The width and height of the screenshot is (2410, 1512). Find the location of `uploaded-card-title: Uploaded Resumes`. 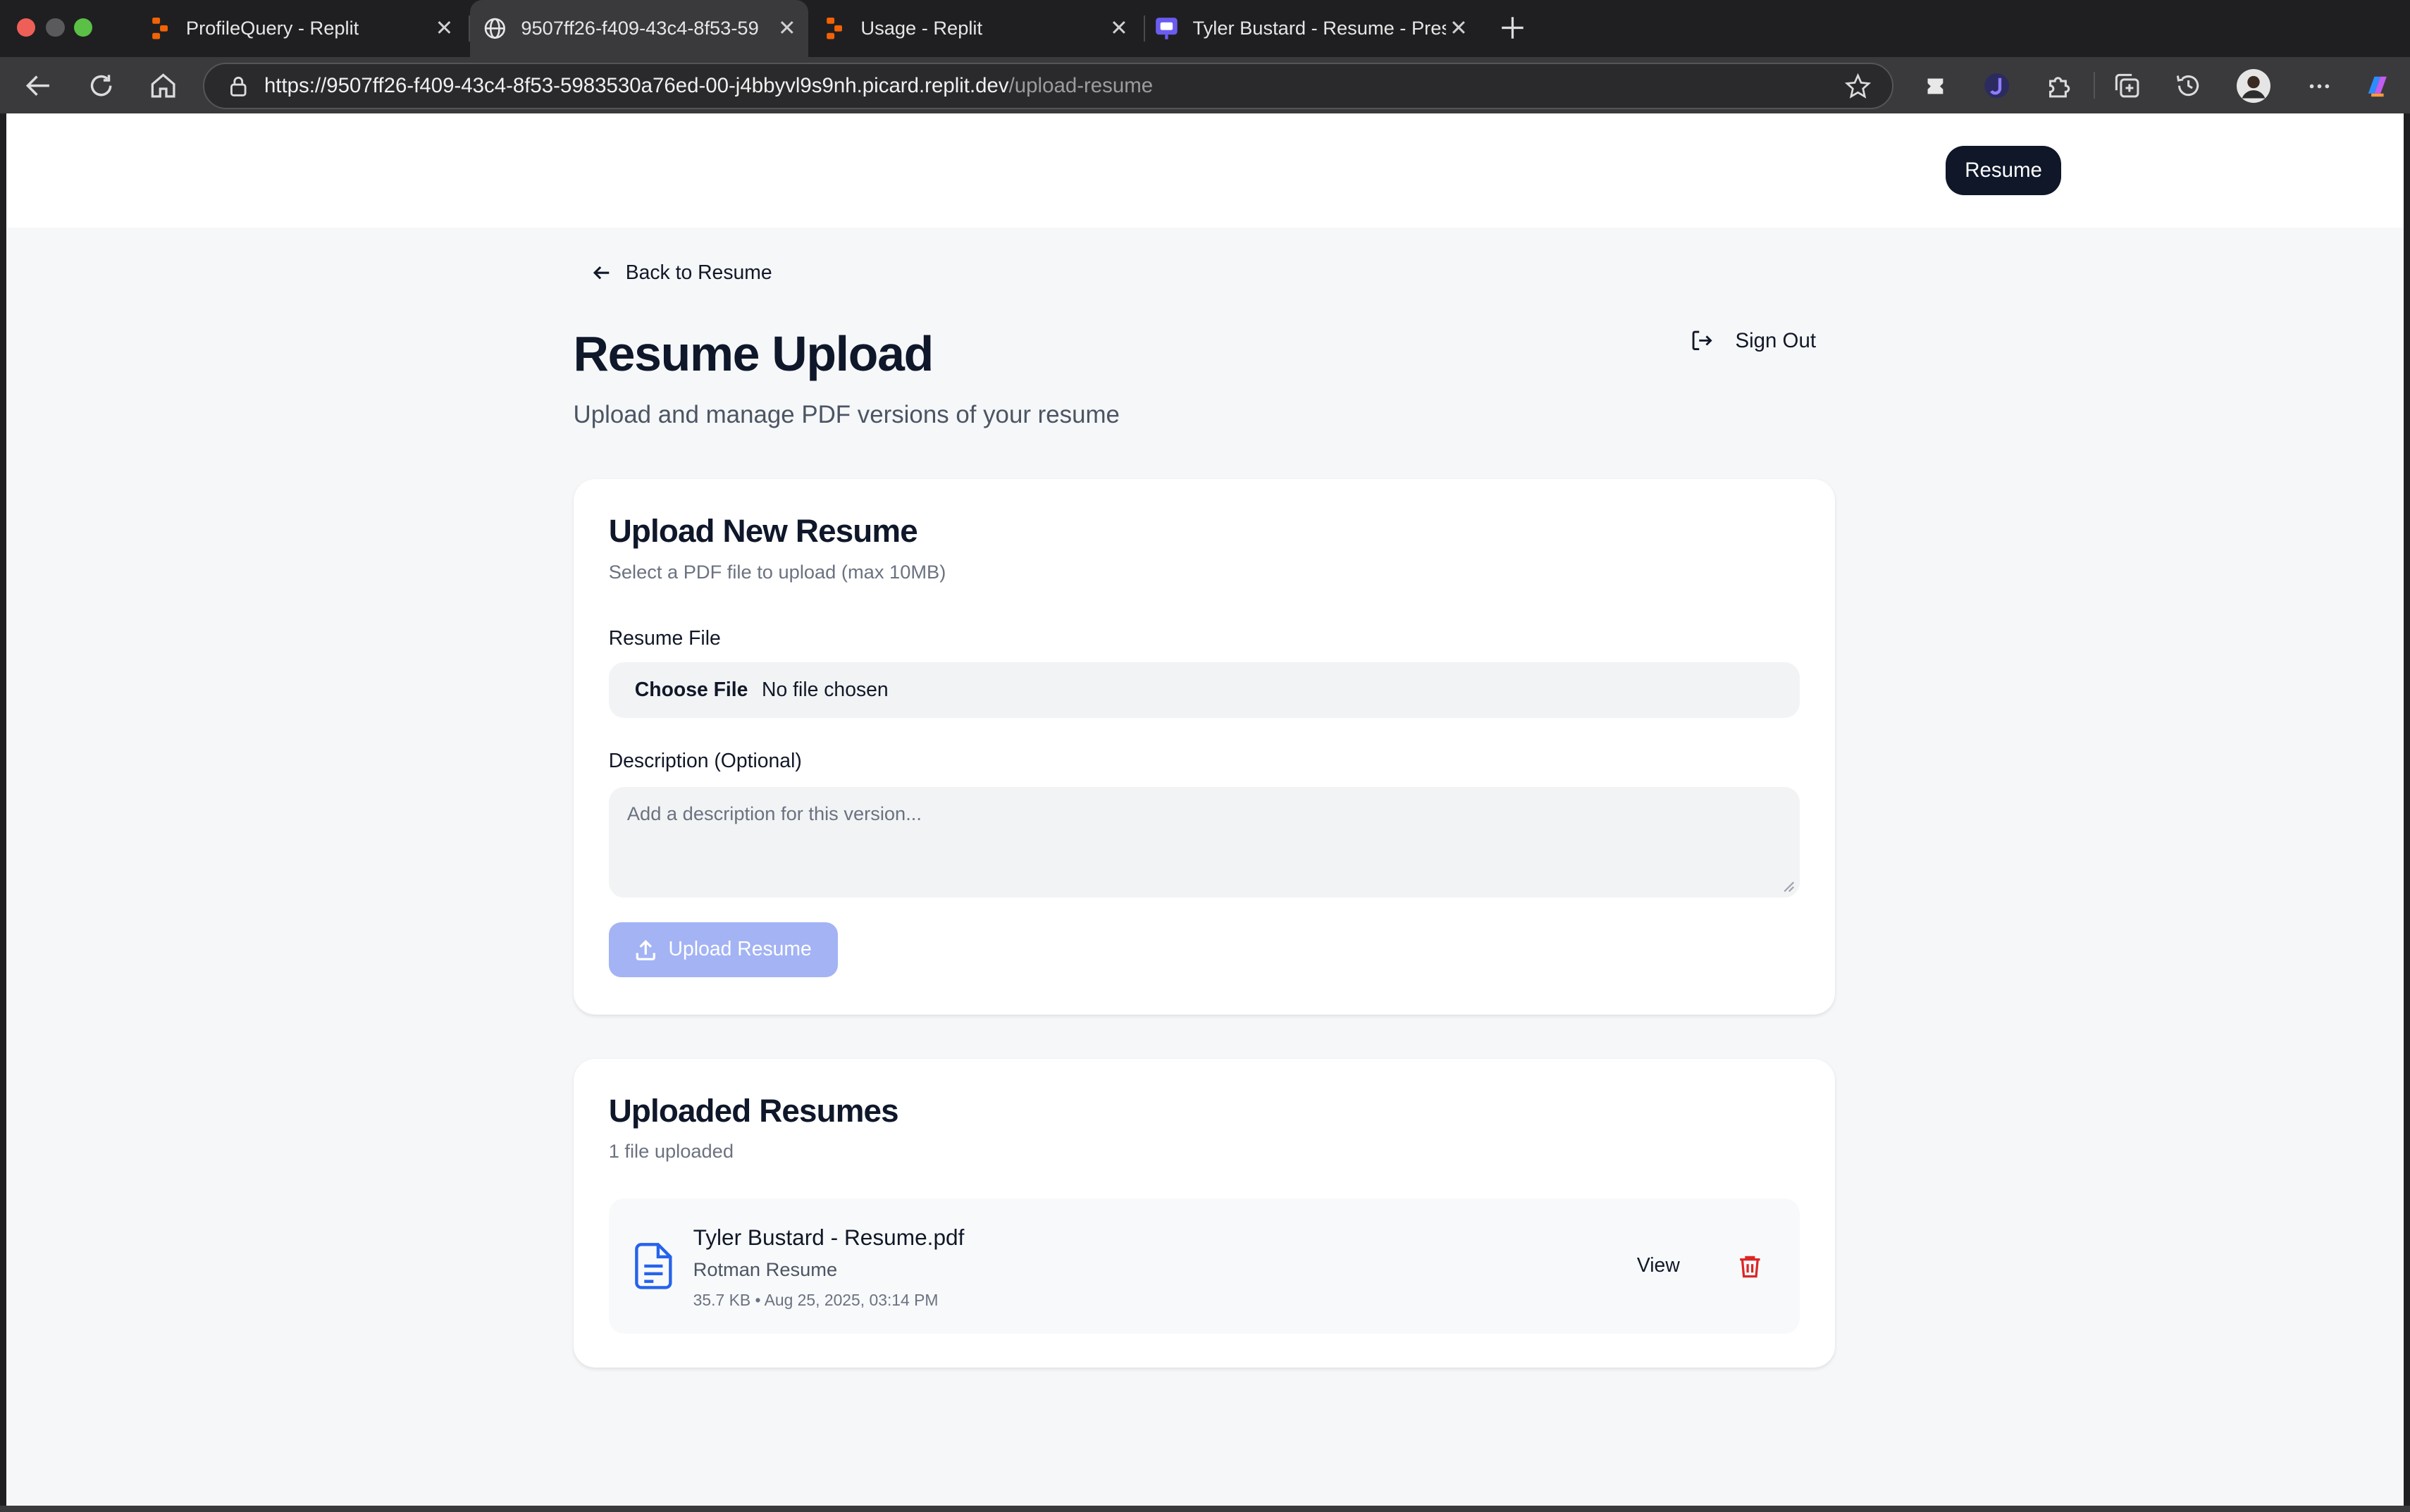

uploaded-card-title: Uploaded Resumes is located at coordinates (753, 1110).